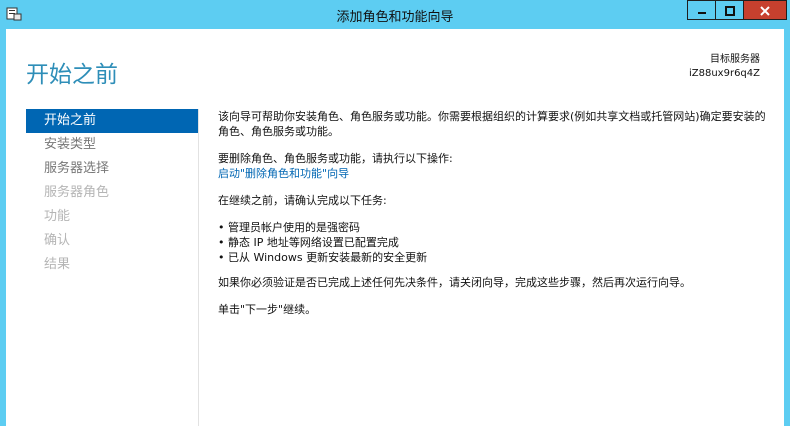 Image resolution: width=790 pixels, height=426 pixels. What do you see at coordinates (72, 75) in the screenshot?
I see `page-title: 开始之前` at bounding box center [72, 75].